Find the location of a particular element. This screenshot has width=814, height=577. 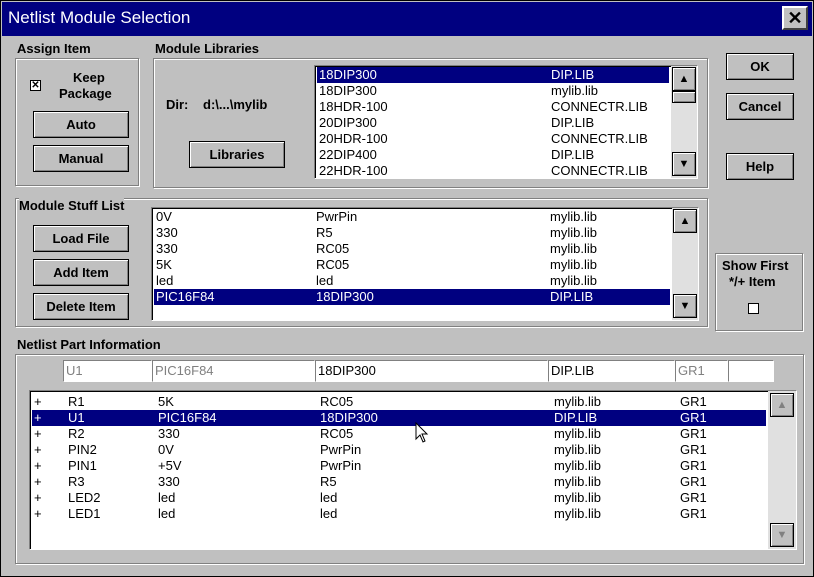

library-scrollbar: ▲ ▼ is located at coordinates (684, 122).